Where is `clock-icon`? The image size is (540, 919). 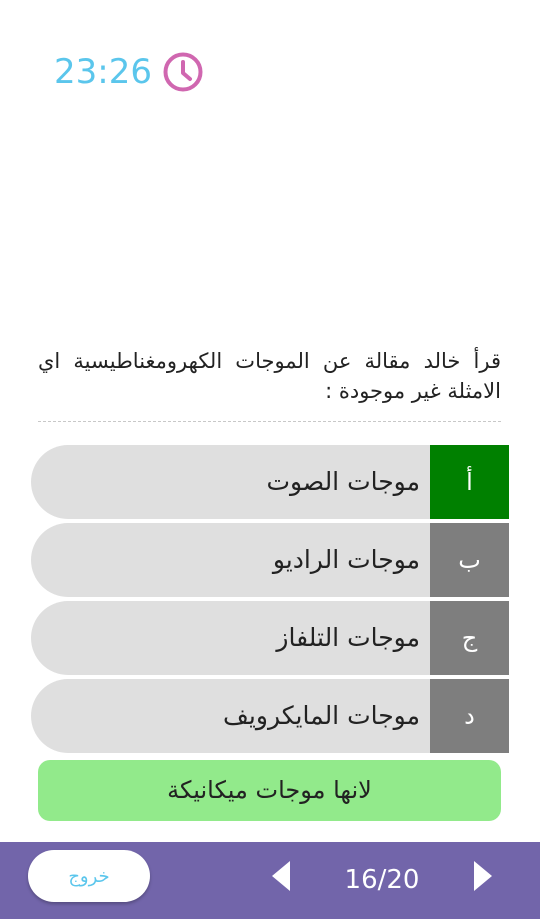
clock-icon is located at coordinates (183, 72).